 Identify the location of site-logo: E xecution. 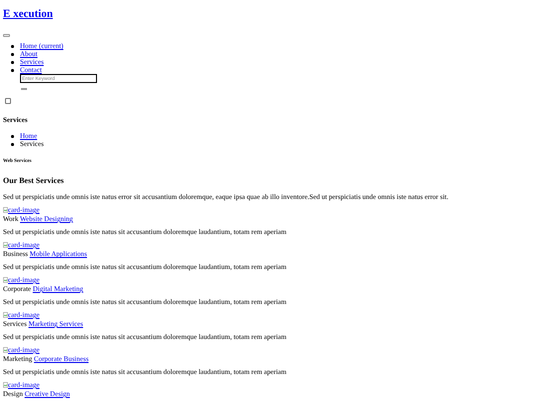
(28, 14).